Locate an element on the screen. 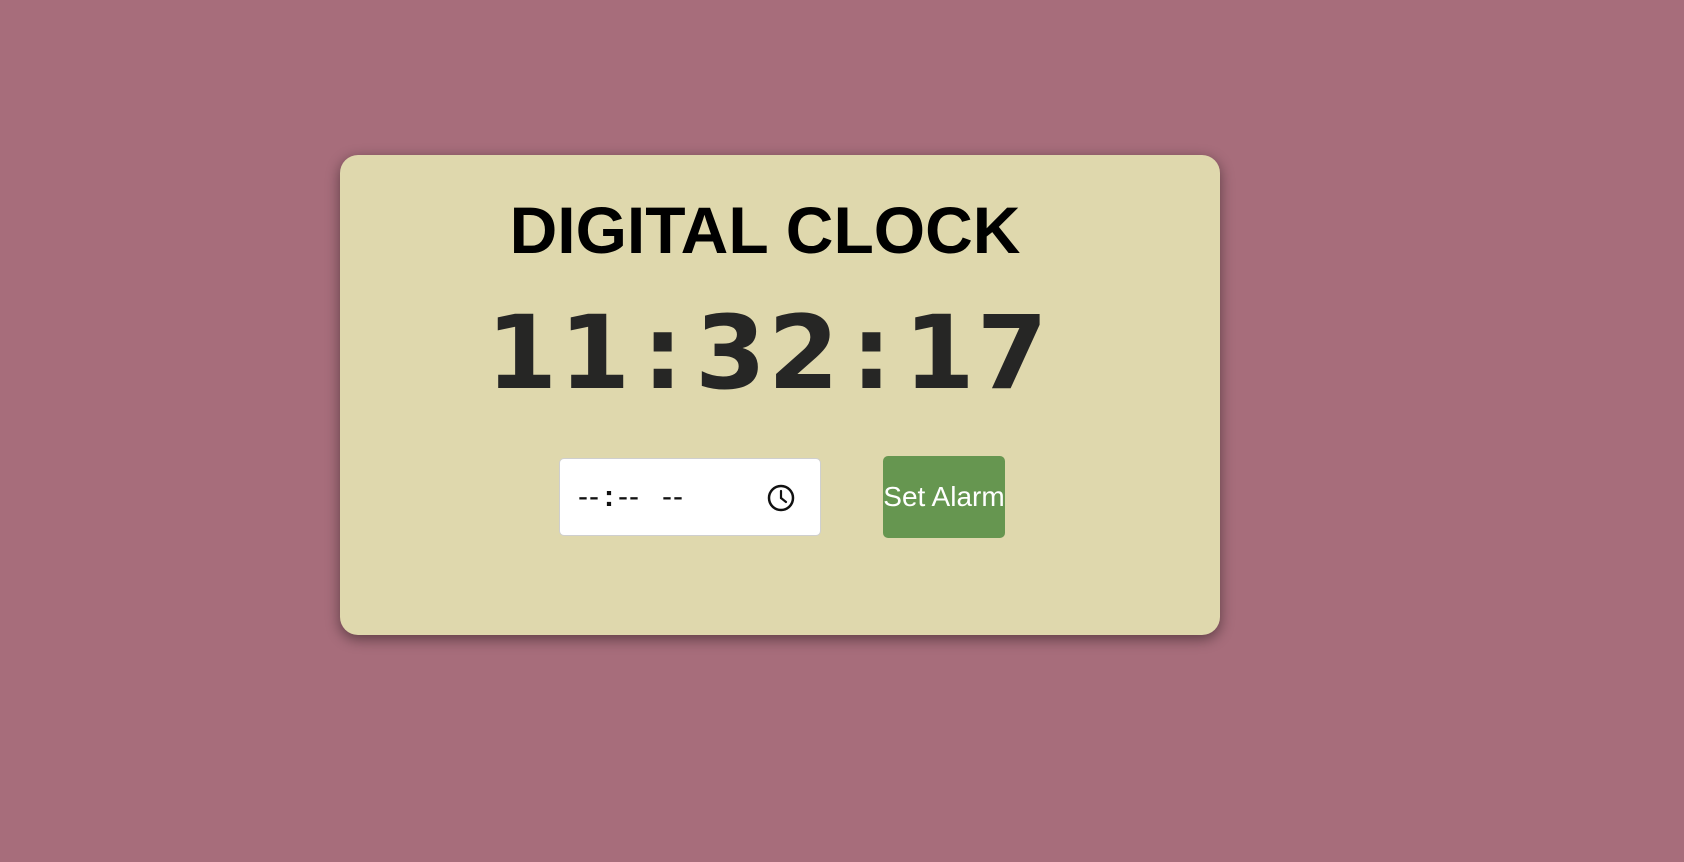  alarm-minute-field: -- is located at coordinates (629, 497).